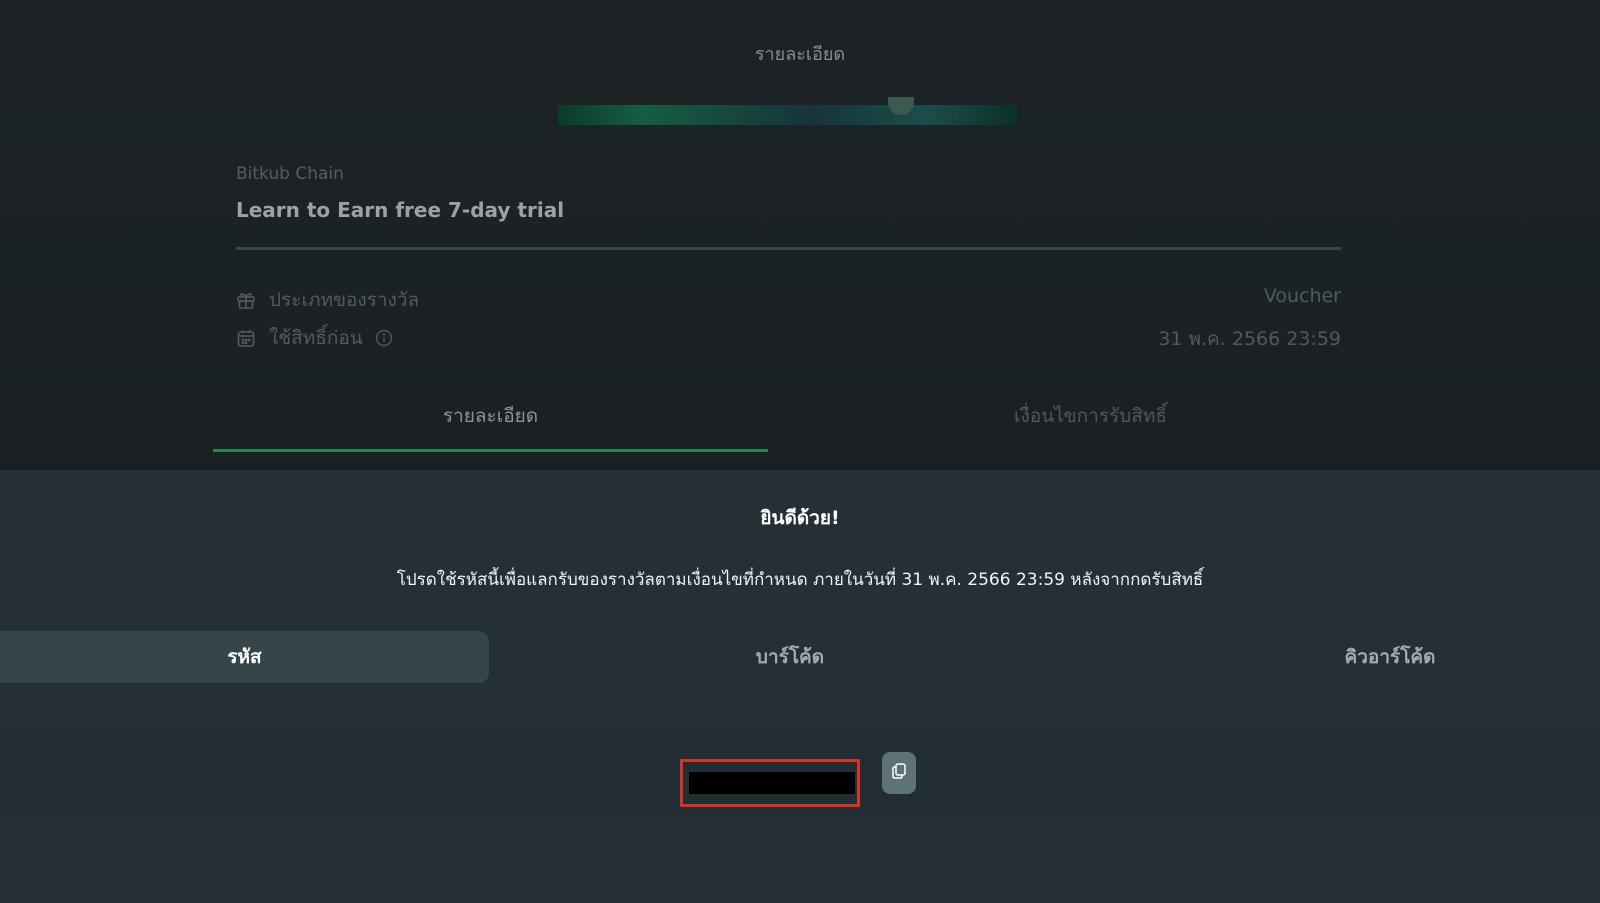  I want to click on reward-type-row: ประเภทของรางวัล, so click(327, 300).